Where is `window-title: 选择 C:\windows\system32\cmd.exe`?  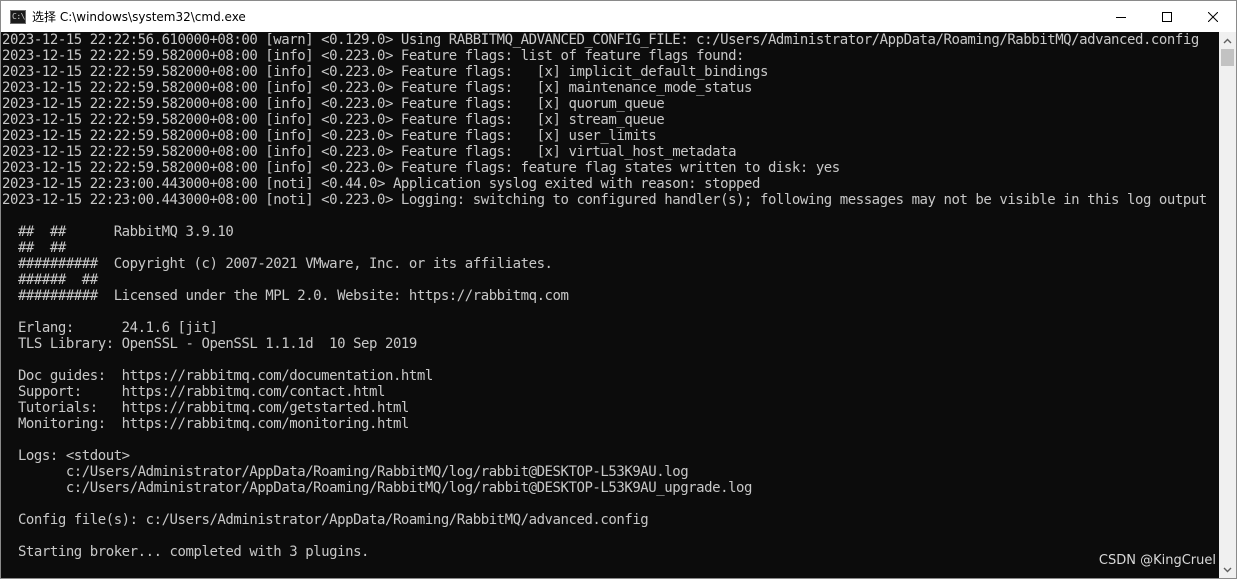 window-title: 选择 C:\windows\system32\cmd.exe is located at coordinates (139, 17).